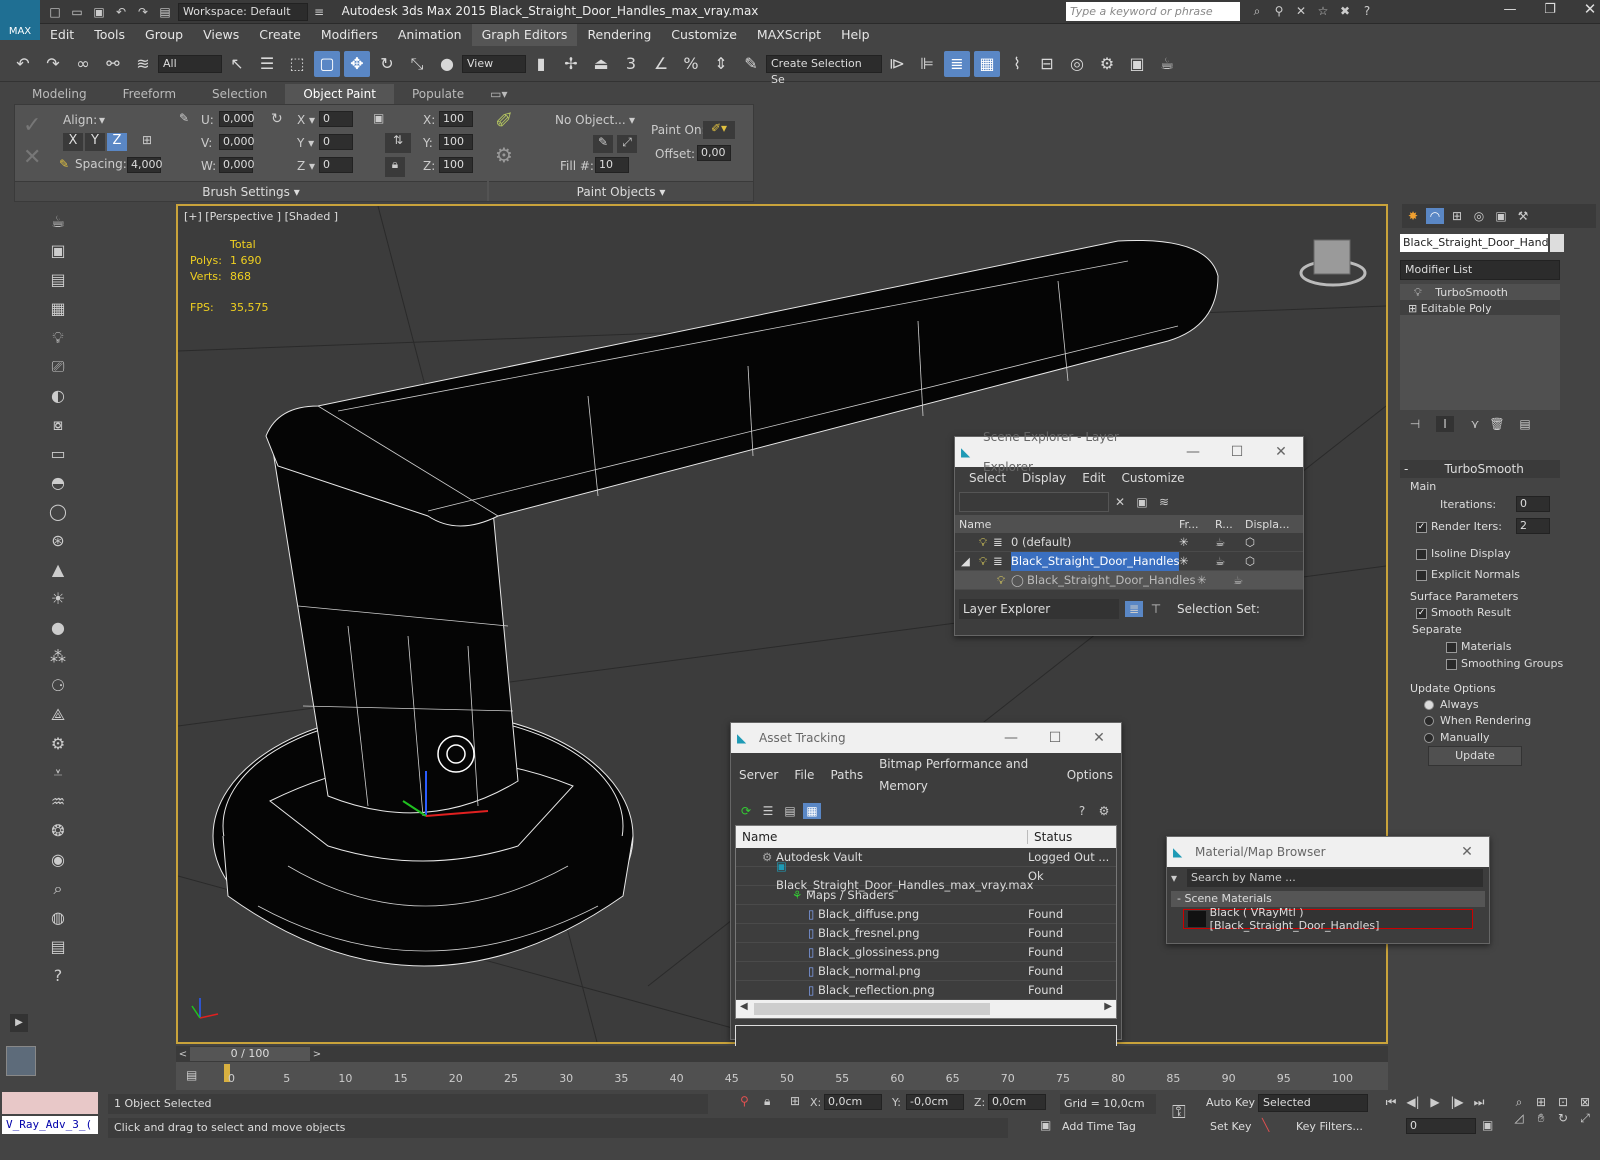 The width and height of the screenshot is (1600, 1160). What do you see at coordinates (58, 251) in the screenshot?
I see `render-frame-icon: ▣` at bounding box center [58, 251].